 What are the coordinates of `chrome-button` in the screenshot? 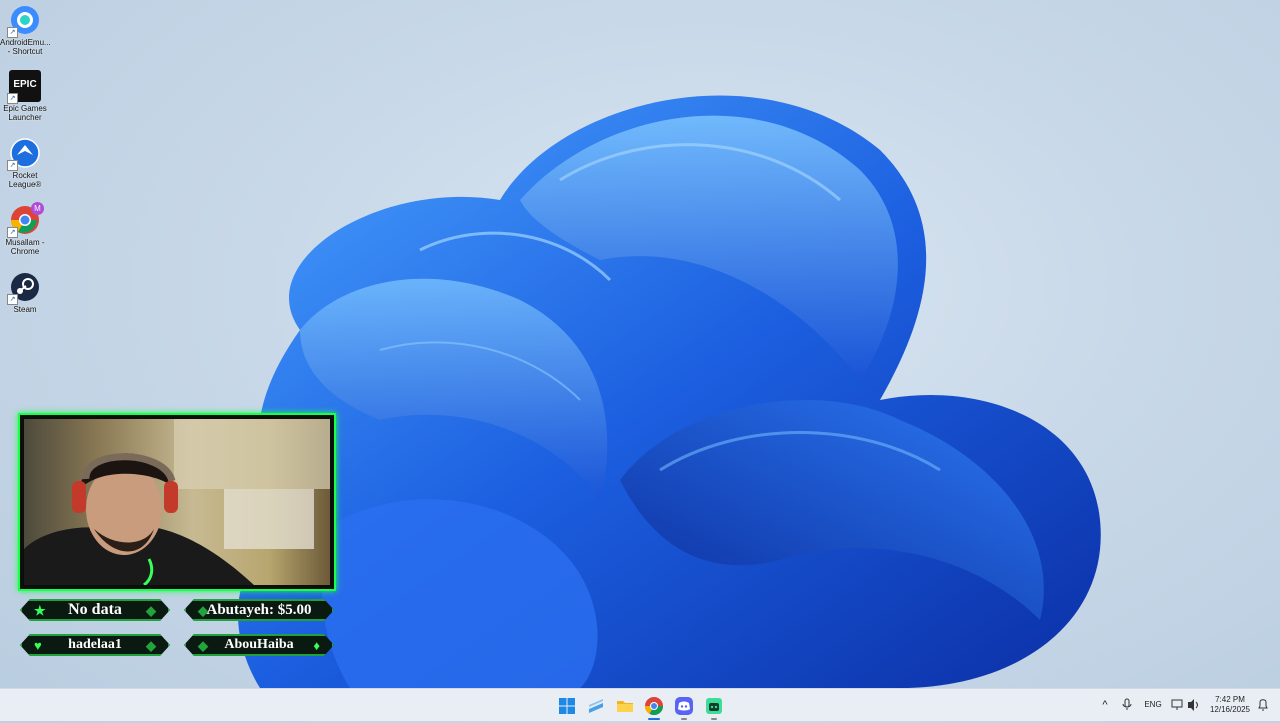 It's located at (654, 707).